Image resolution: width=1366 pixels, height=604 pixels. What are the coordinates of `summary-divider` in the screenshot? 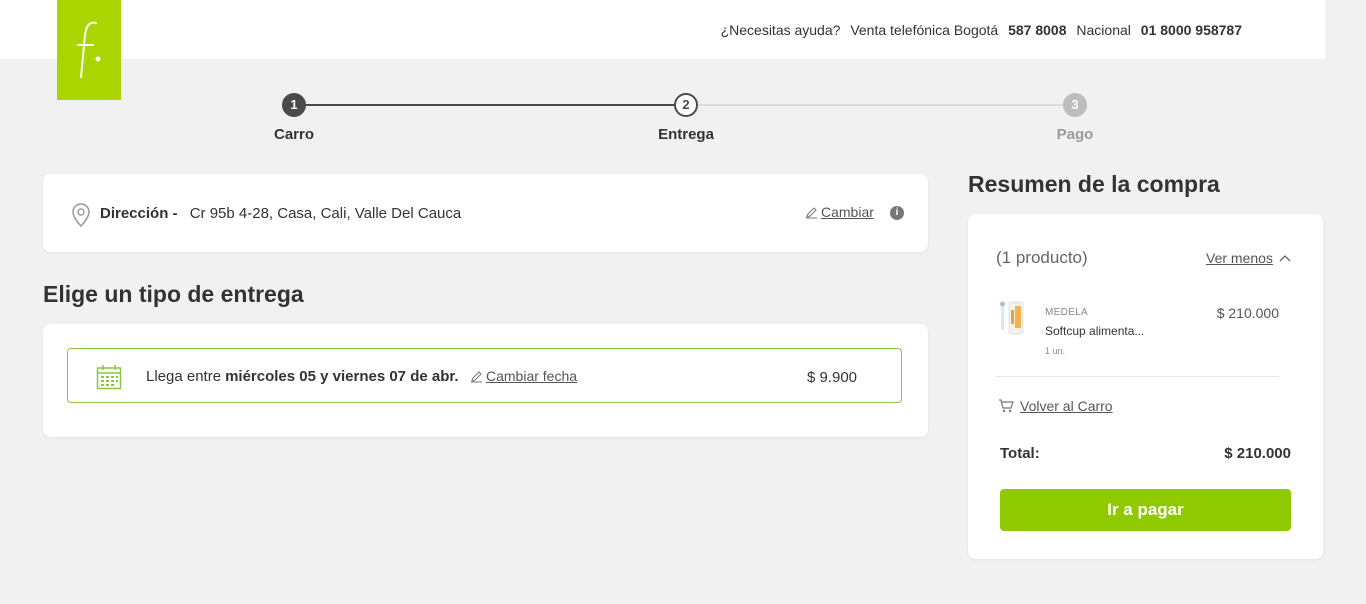 It's located at (1137, 376).